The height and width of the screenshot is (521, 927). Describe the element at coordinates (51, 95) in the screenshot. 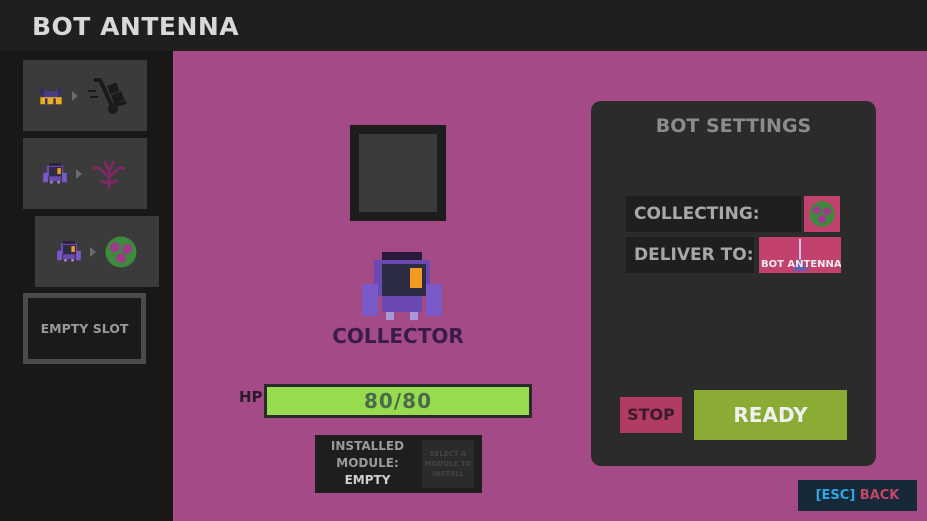

I see `hauler-bot-icon` at that location.